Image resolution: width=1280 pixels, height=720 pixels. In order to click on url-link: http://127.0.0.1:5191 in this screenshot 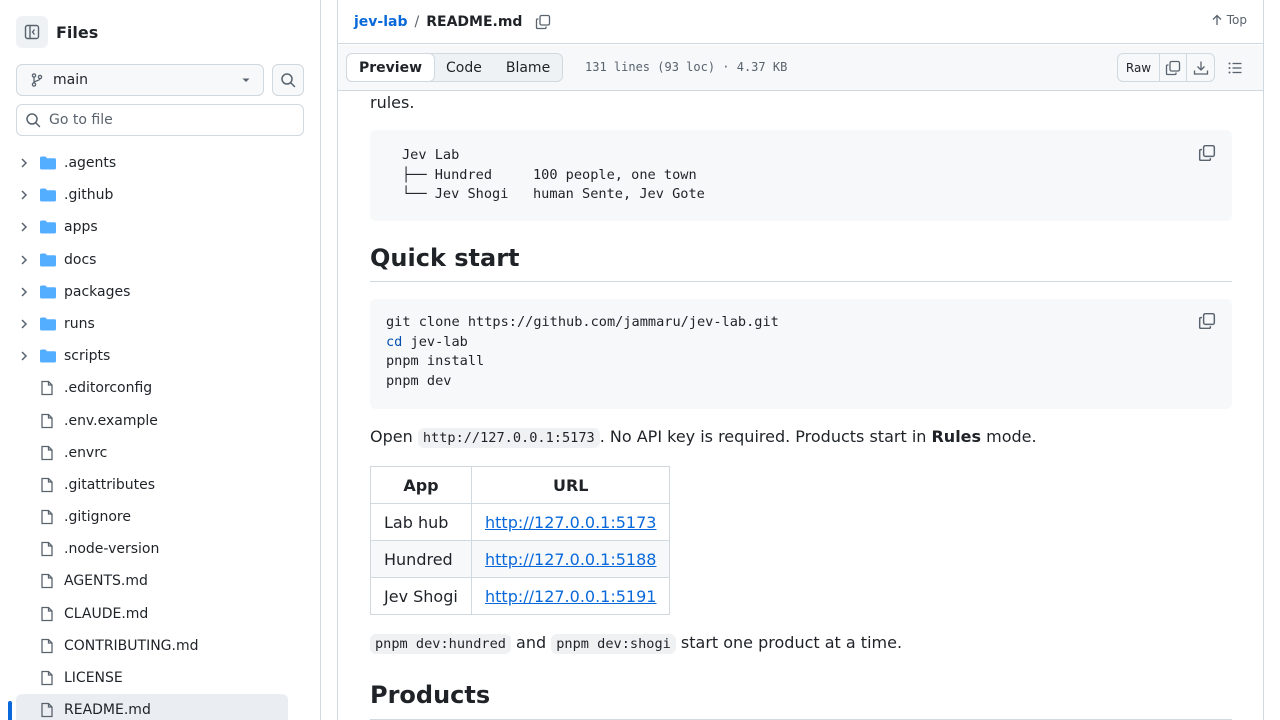, I will do `click(570, 596)`.